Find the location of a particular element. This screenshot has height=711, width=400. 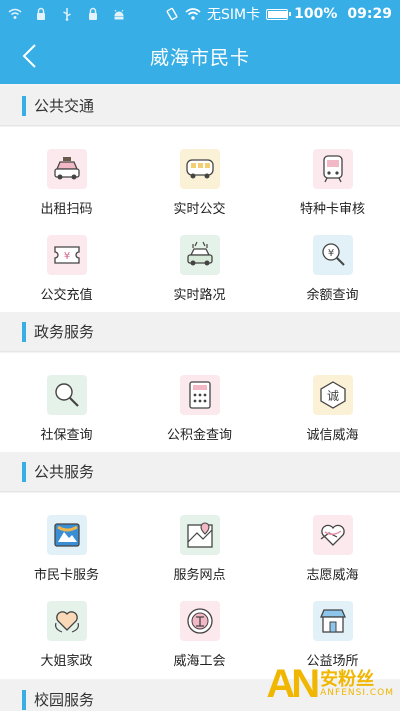

service-label: 余额查询 is located at coordinates (332, 295).